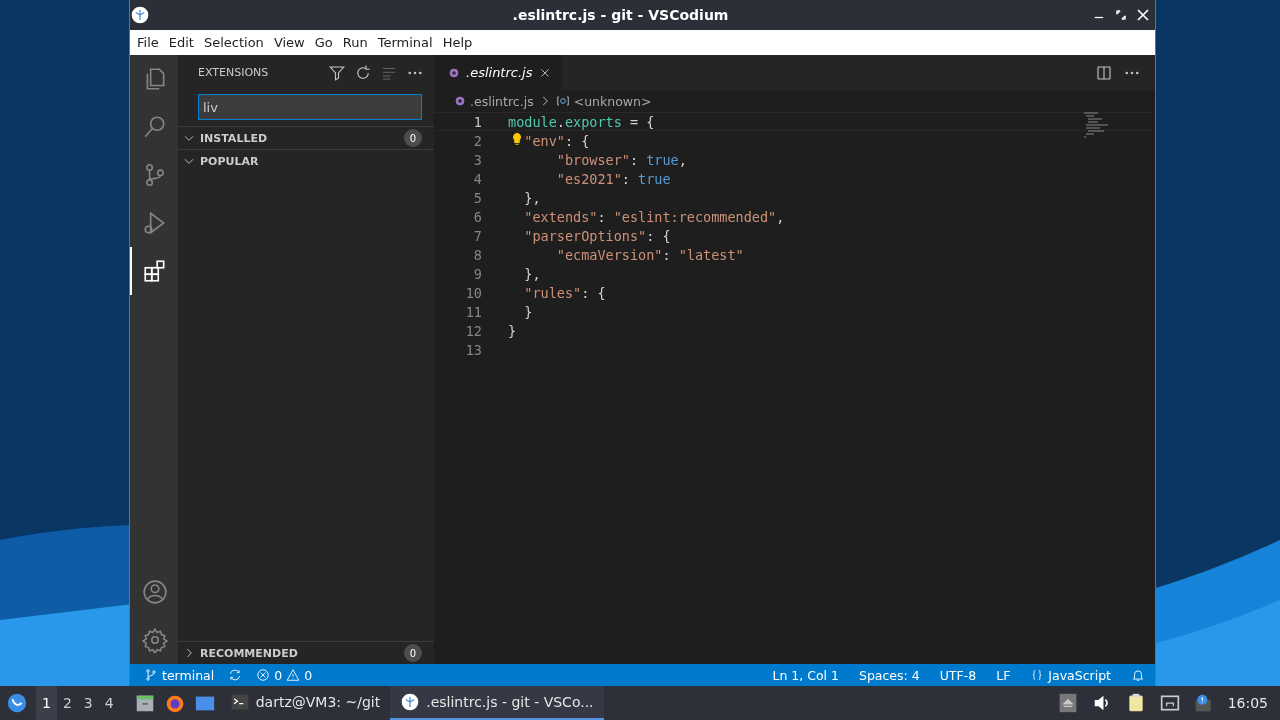 Image resolution: width=1280 pixels, height=720 pixels. Describe the element at coordinates (1247, 703) in the screenshot. I see `clock: 16:05` at that location.